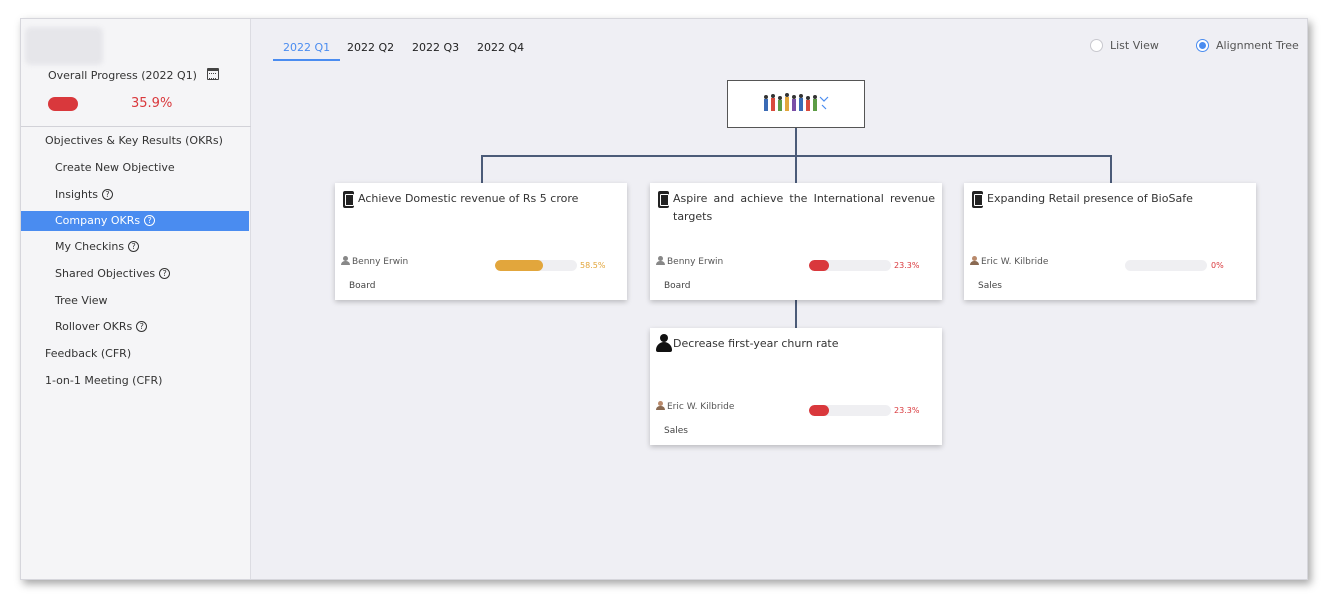  I want to click on list-view-option: List View, so click(1124, 45).